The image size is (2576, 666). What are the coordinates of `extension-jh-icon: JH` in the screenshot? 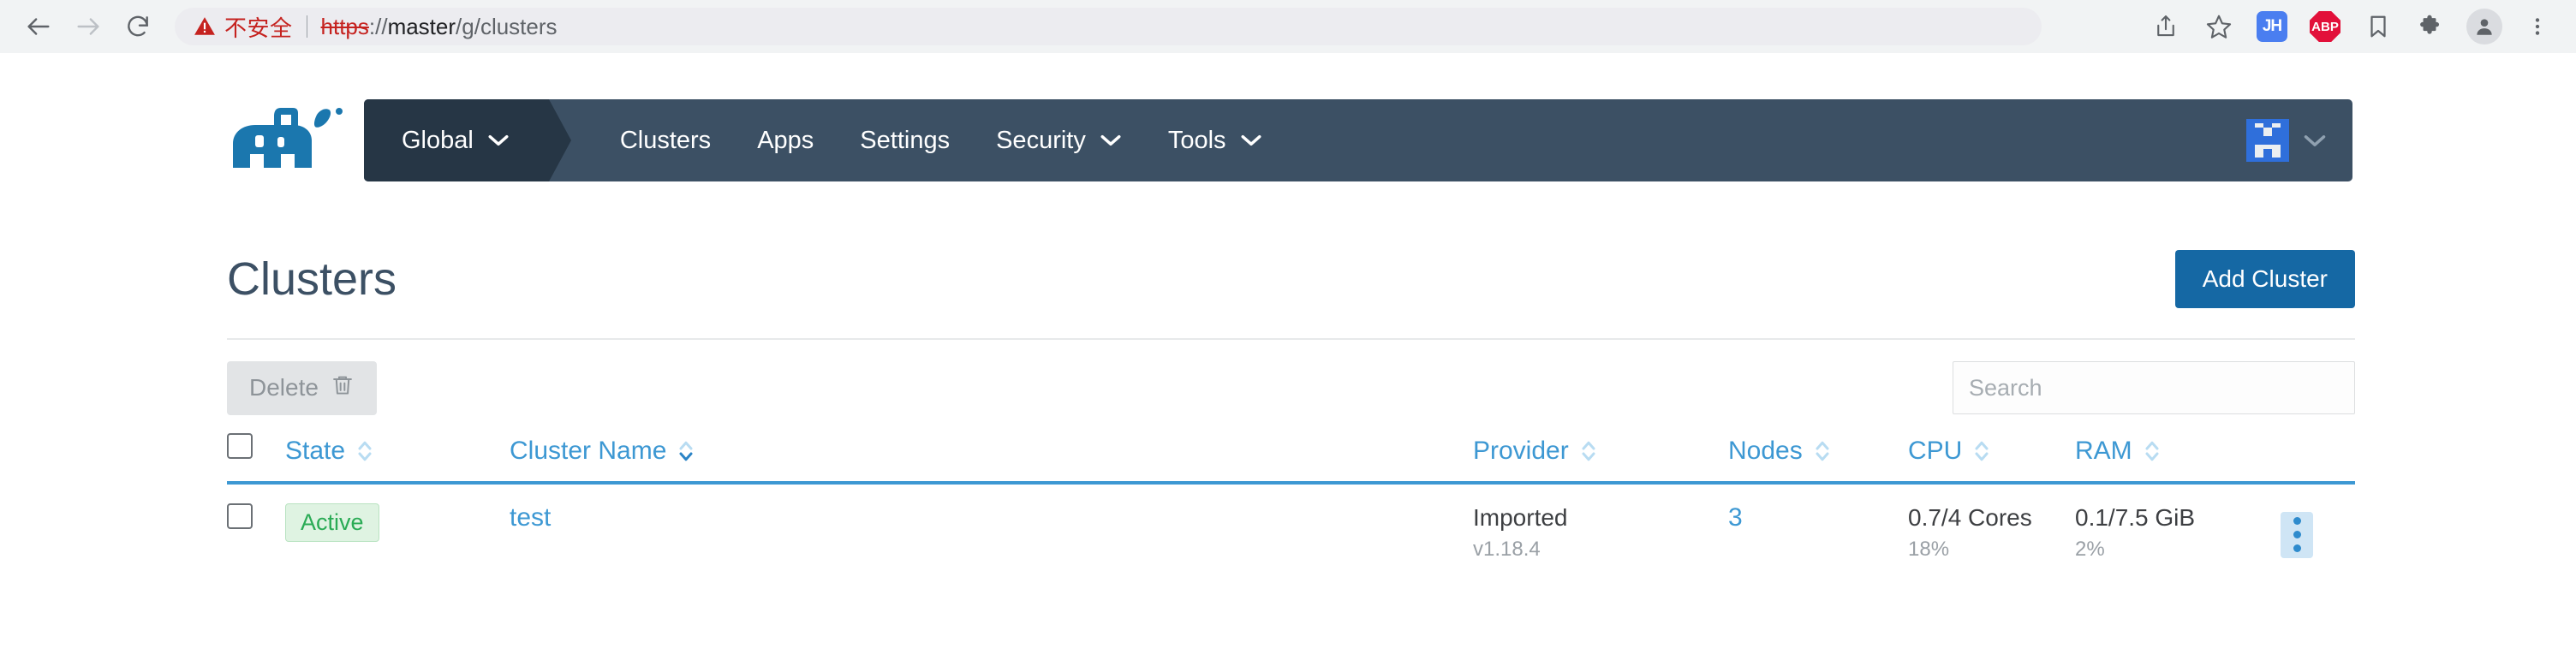 It's located at (2272, 27).